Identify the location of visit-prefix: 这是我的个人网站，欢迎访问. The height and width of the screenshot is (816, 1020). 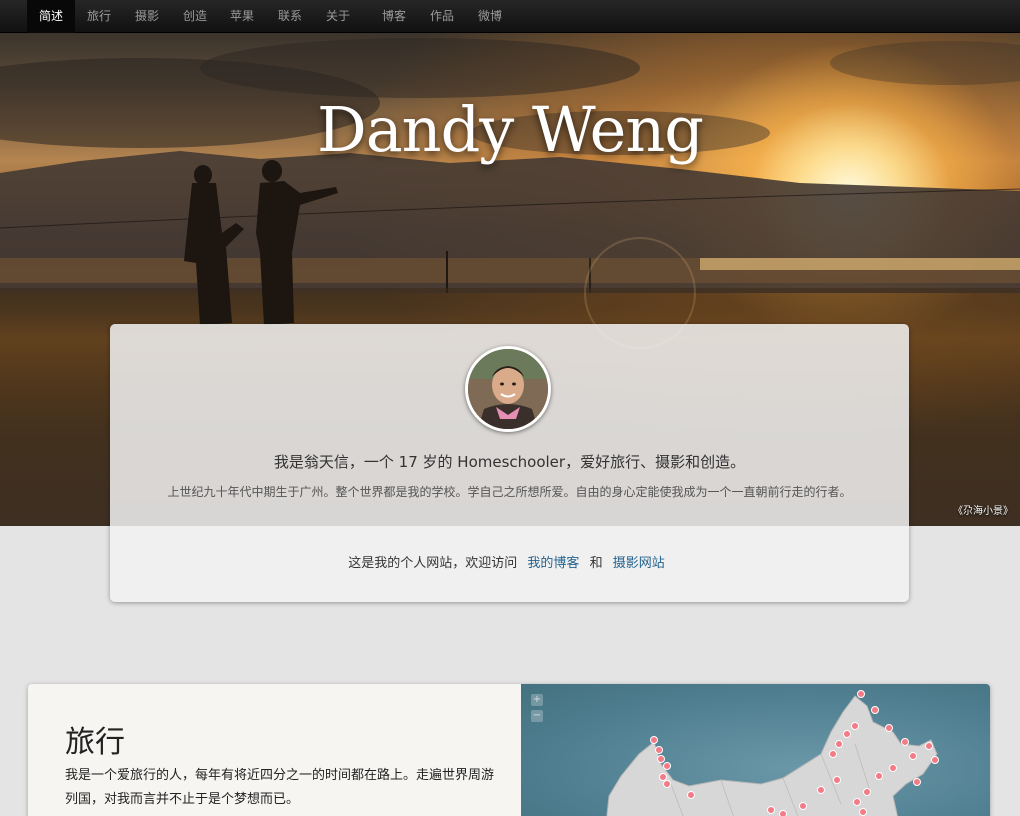
(433, 563).